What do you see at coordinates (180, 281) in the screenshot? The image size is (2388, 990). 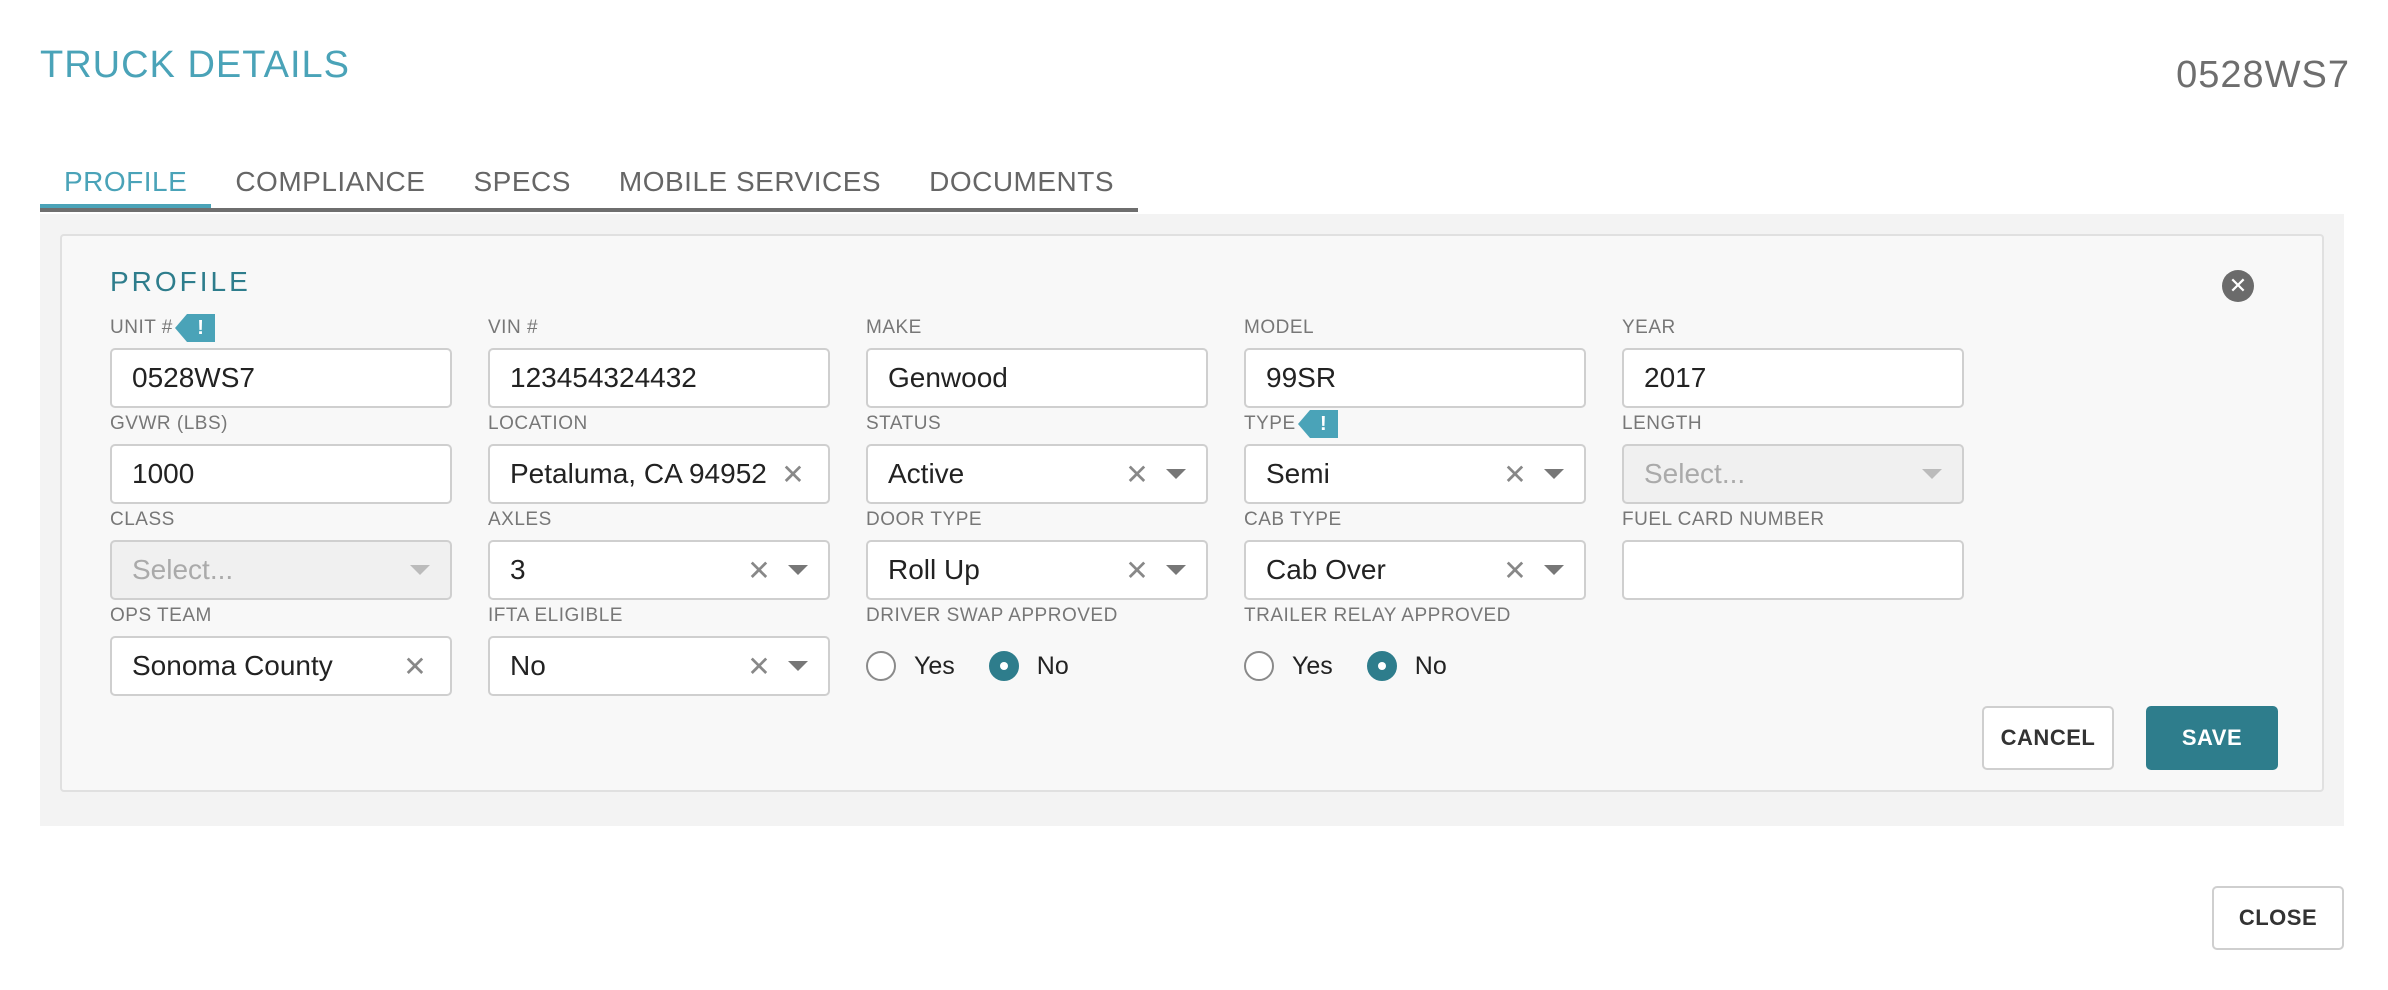 I see `section-title: PROFILE` at bounding box center [180, 281].